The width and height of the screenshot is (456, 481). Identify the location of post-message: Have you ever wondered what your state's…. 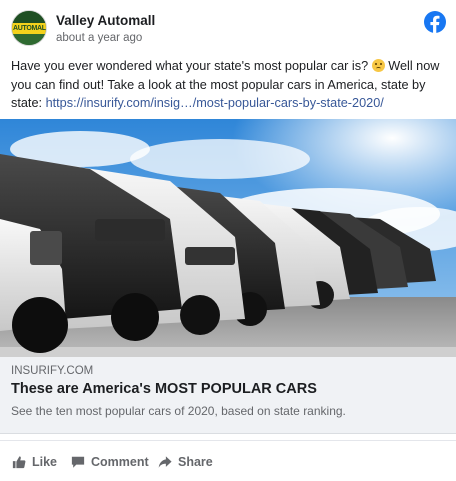
(229, 85).